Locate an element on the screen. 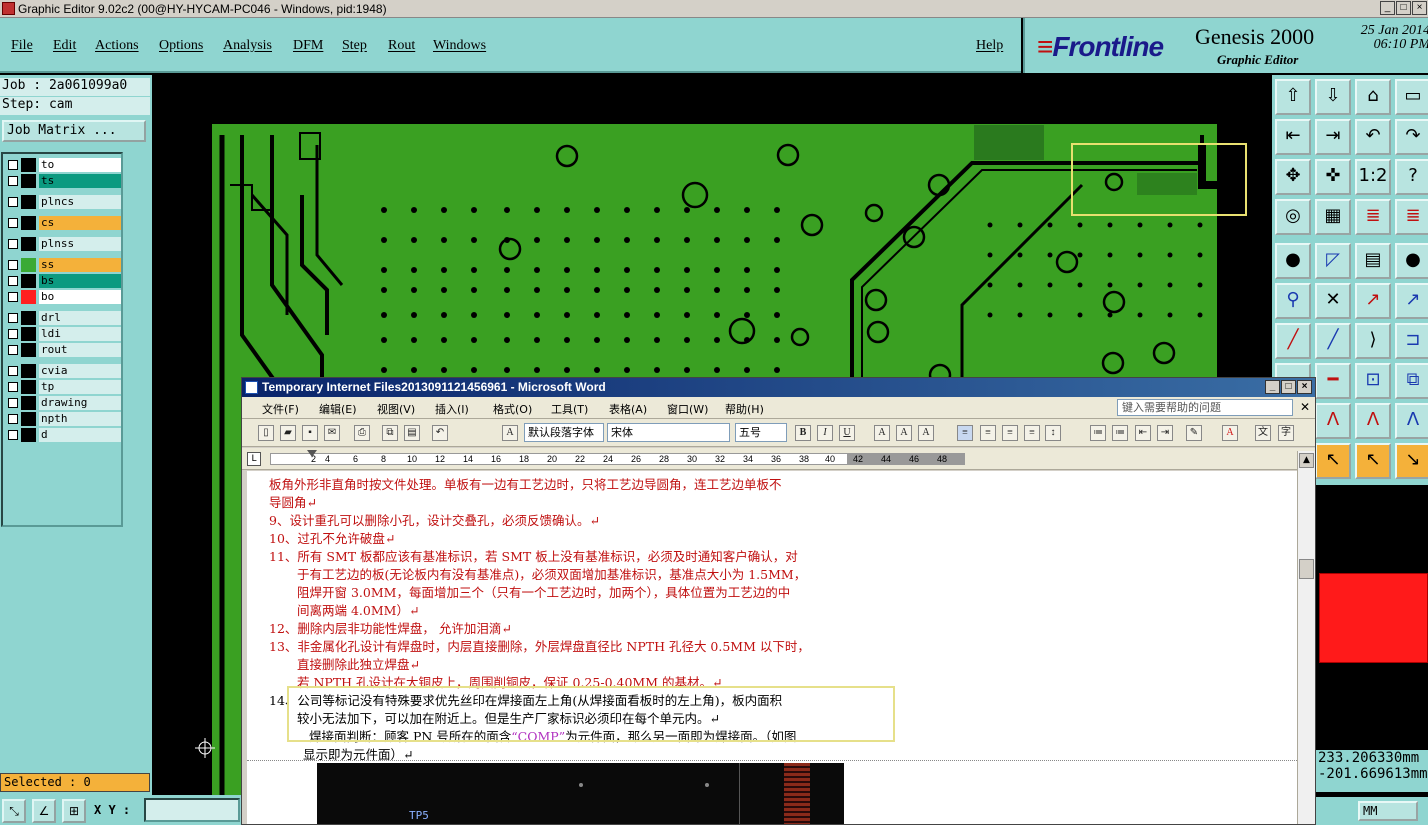 This screenshot has width=1428, height=825. select-arrow-3-icon: ↖ is located at coordinates (1373, 461).